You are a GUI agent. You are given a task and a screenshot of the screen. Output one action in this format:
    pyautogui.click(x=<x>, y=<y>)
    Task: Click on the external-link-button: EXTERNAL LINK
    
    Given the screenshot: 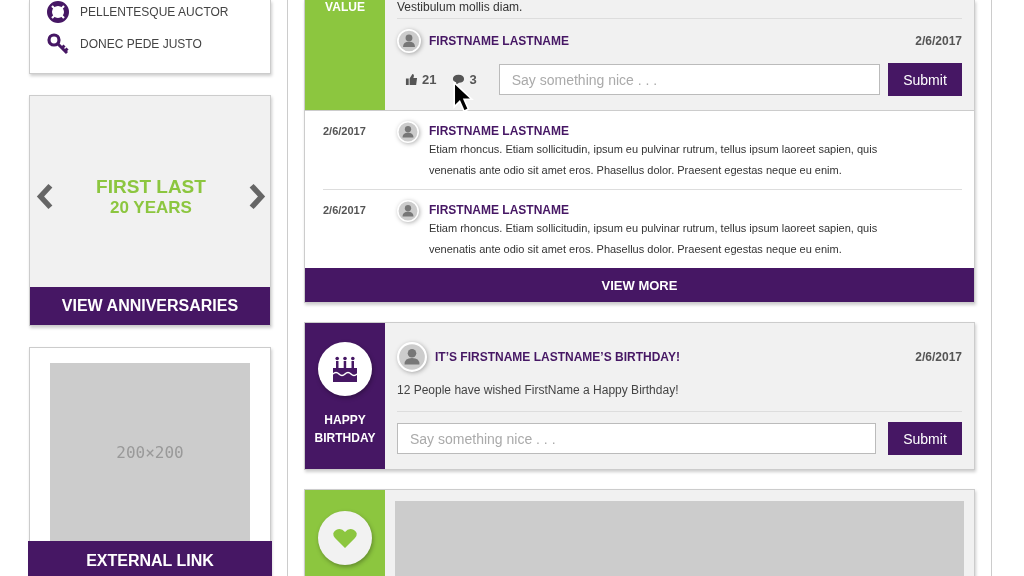 What is the action you would take?
    pyautogui.click(x=150, y=558)
    